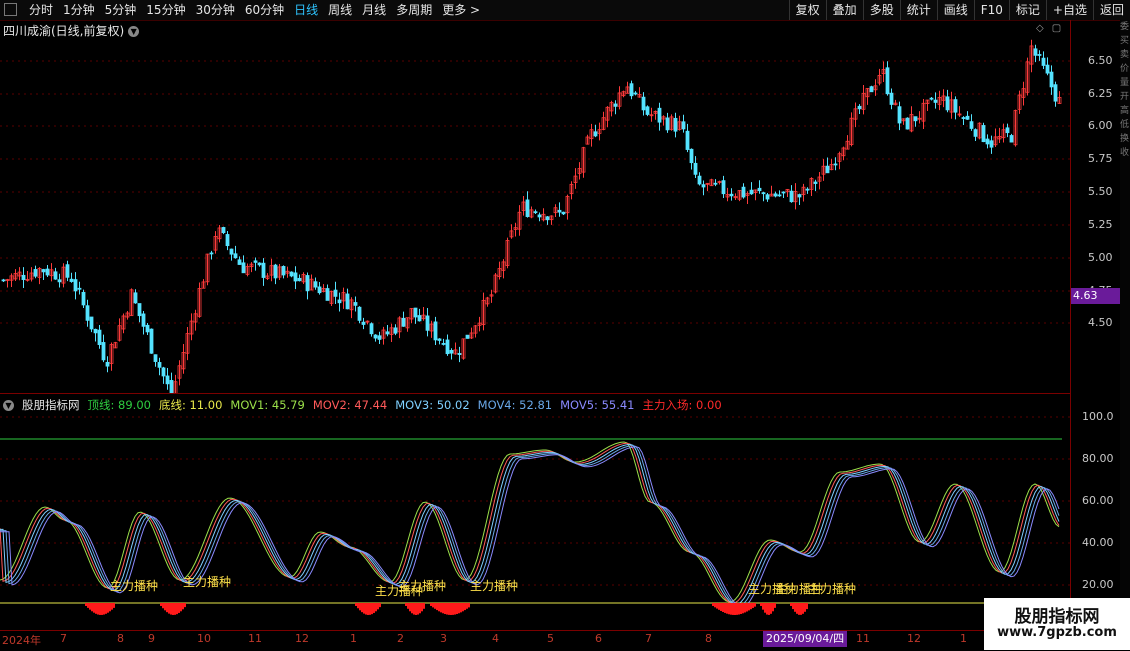 The width and height of the screenshot is (1130, 651). Describe the element at coordinates (918, 10) in the screenshot. I see `toolbar-button-3: 统计` at that location.